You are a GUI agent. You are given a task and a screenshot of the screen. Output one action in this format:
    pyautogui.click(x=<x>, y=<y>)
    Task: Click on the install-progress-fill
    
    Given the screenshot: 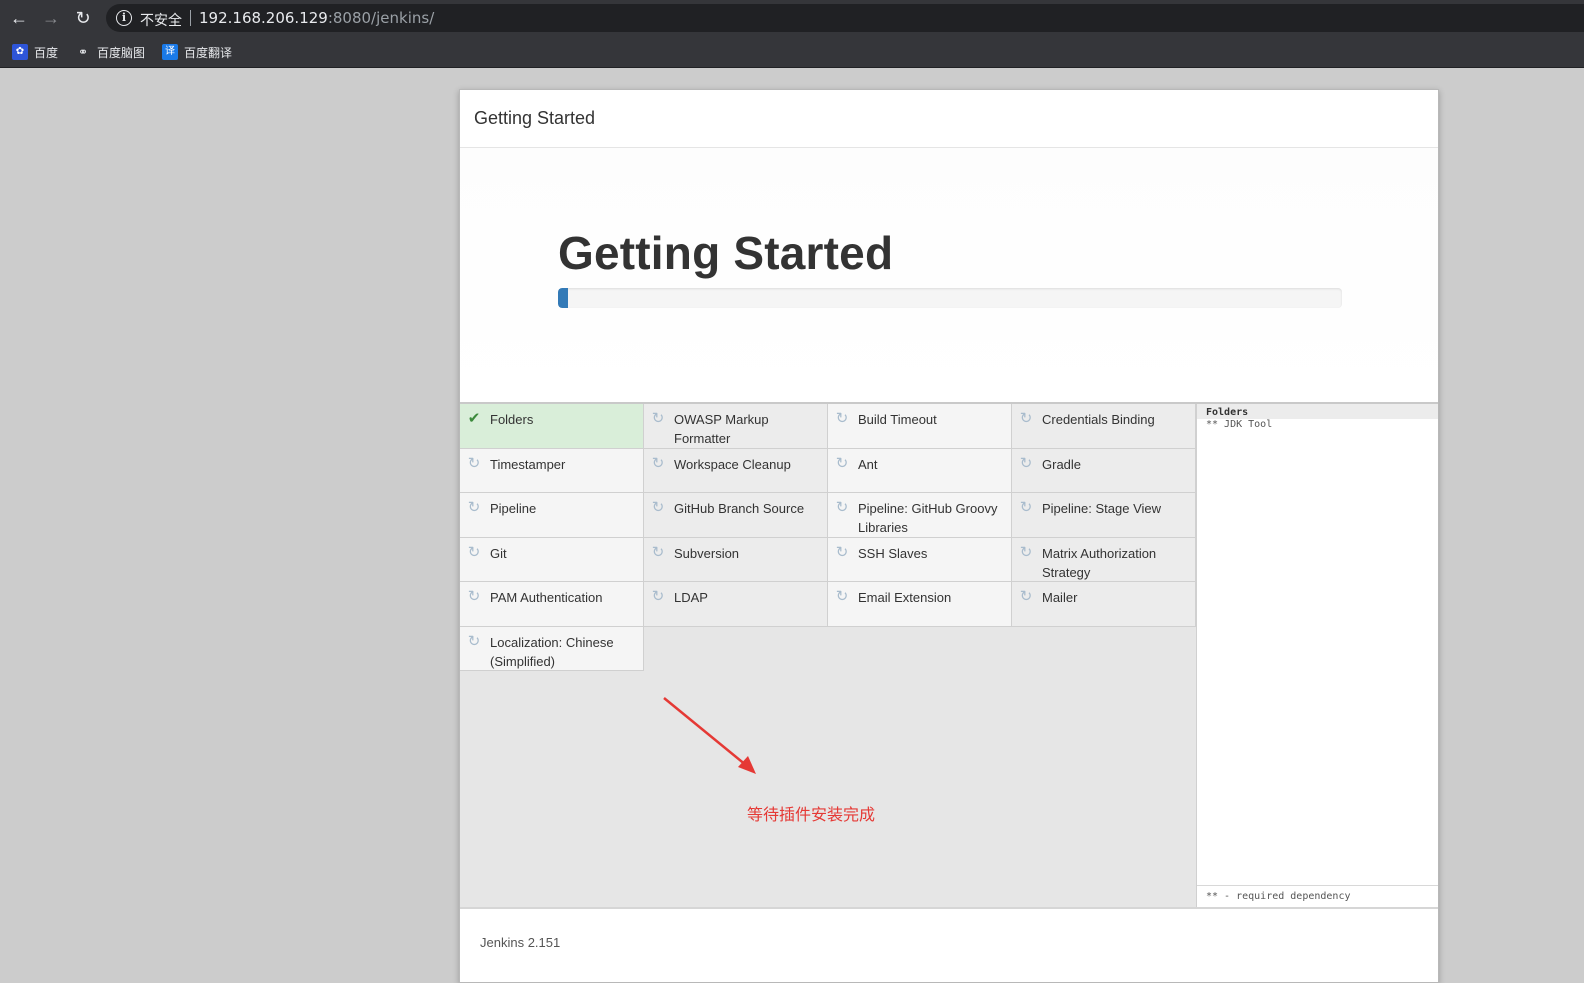 What is the action you would take?
    pyautogui.click(x=563, y=298)
    